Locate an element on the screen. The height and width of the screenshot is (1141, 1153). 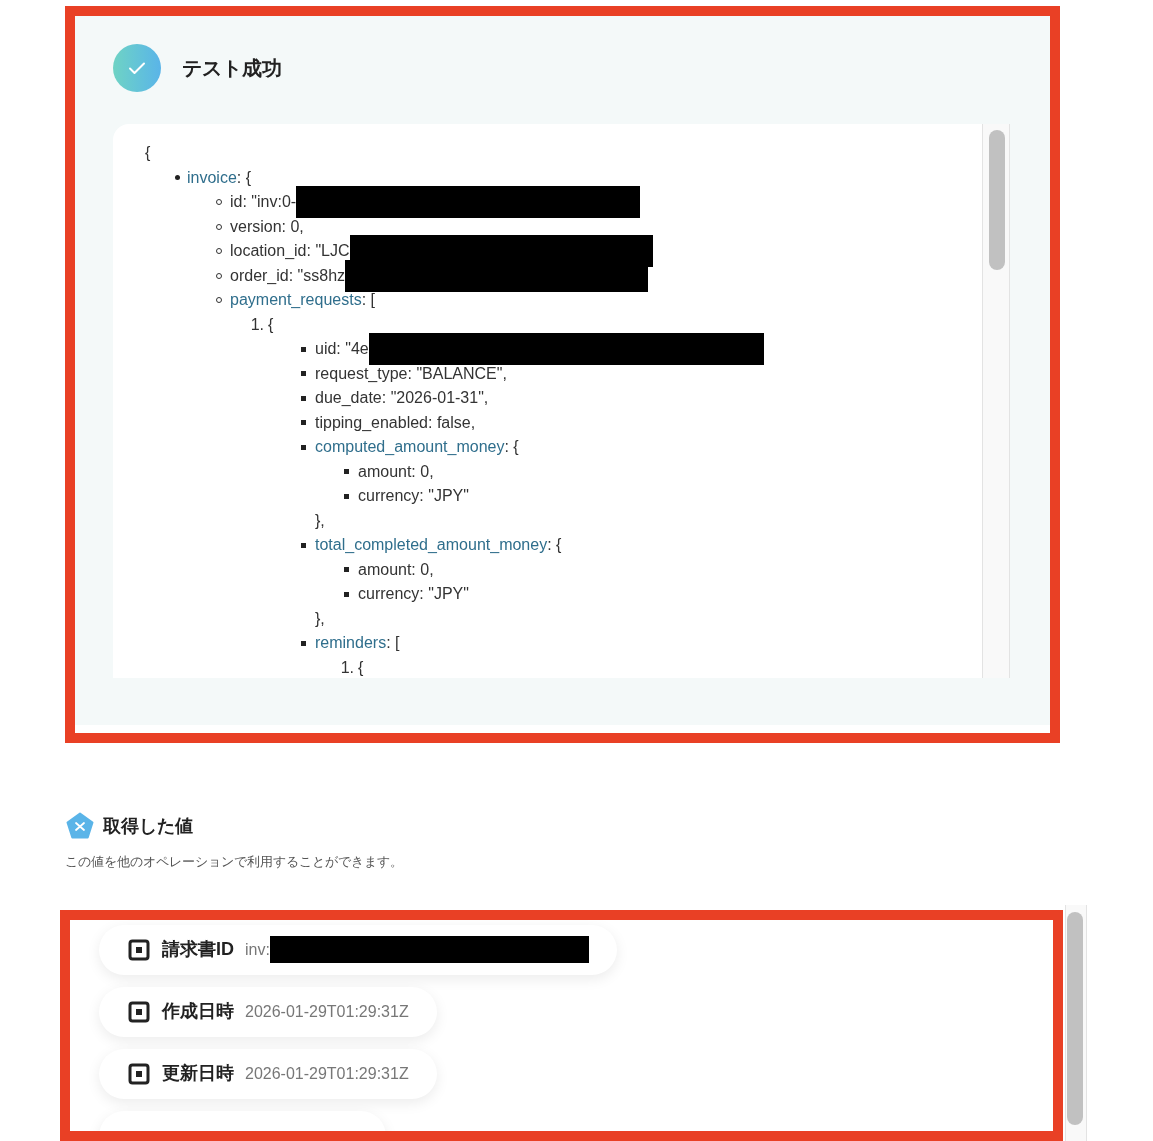
code-line: invoice: { is located at coordinates (219, 177).